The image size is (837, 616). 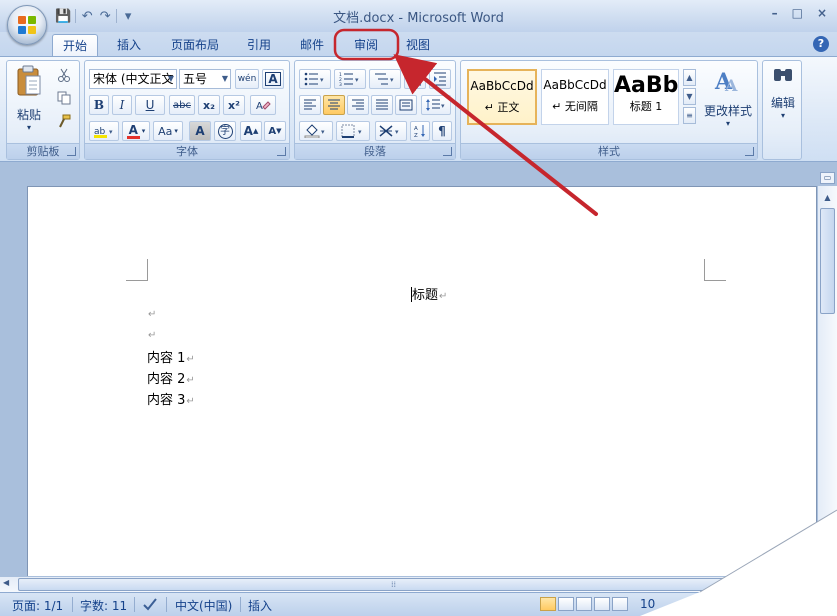 What do you see at coordinates (279, 131) in the screenshot?
I see `shrink-font-caret: ▼` at bounding box center [279, 131].